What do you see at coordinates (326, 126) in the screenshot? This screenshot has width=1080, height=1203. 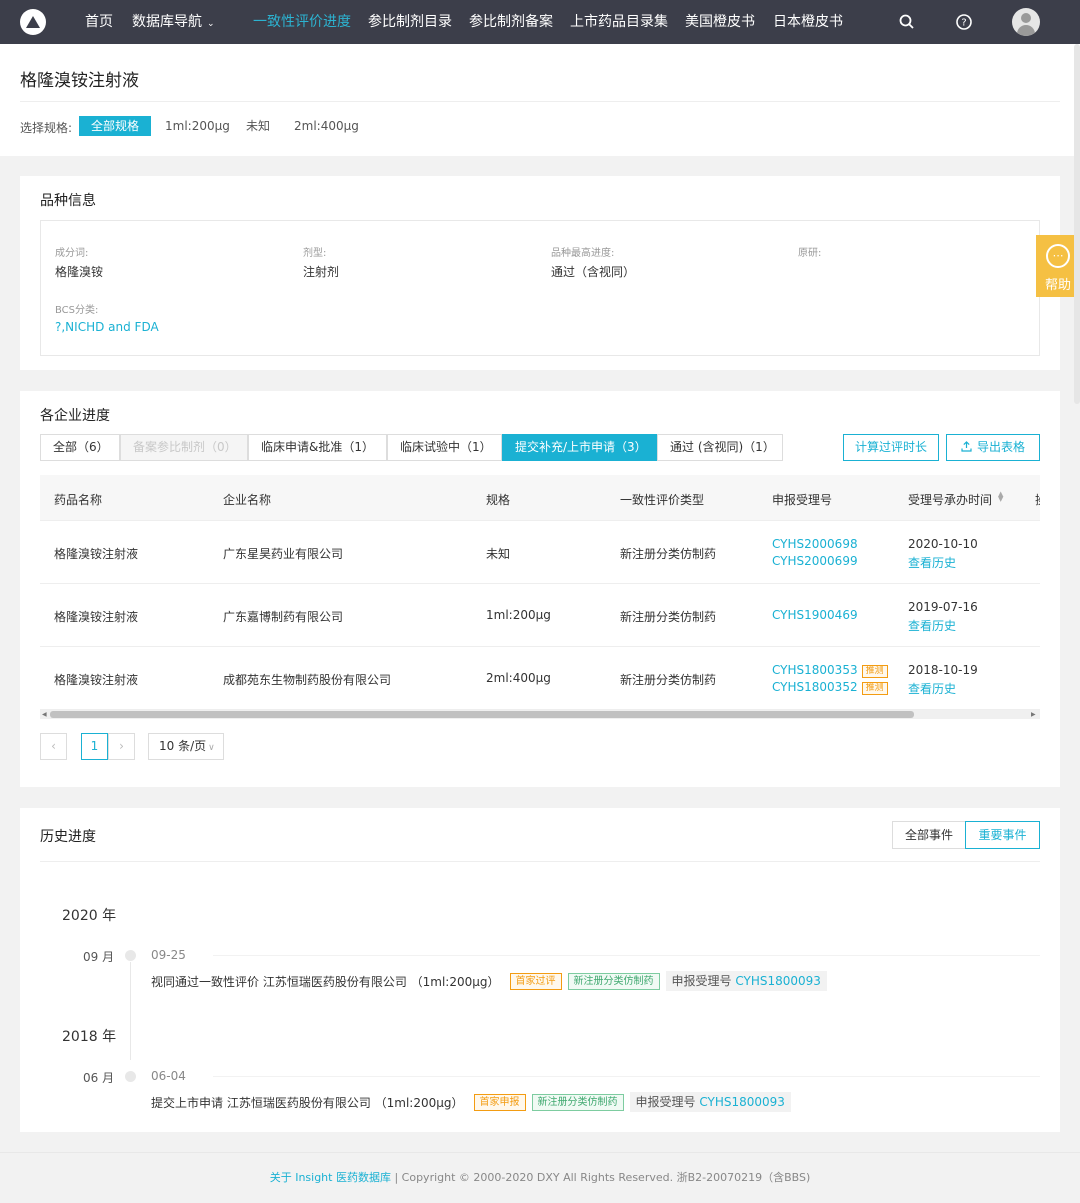 I see `spec-option-2ml: 2ml:400μg` at bounding box center [326, 126].